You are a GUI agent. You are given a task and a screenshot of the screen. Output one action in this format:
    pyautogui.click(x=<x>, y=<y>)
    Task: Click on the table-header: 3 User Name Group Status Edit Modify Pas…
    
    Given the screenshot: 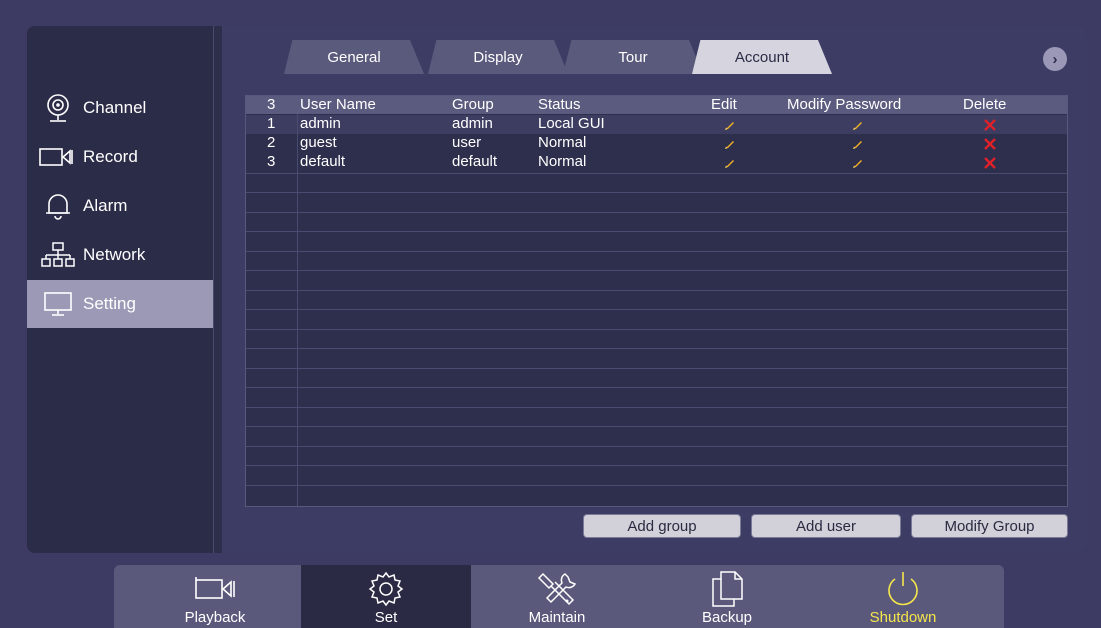 What is the action you would take?
    pyautogui.click(x=656, y=105)
    